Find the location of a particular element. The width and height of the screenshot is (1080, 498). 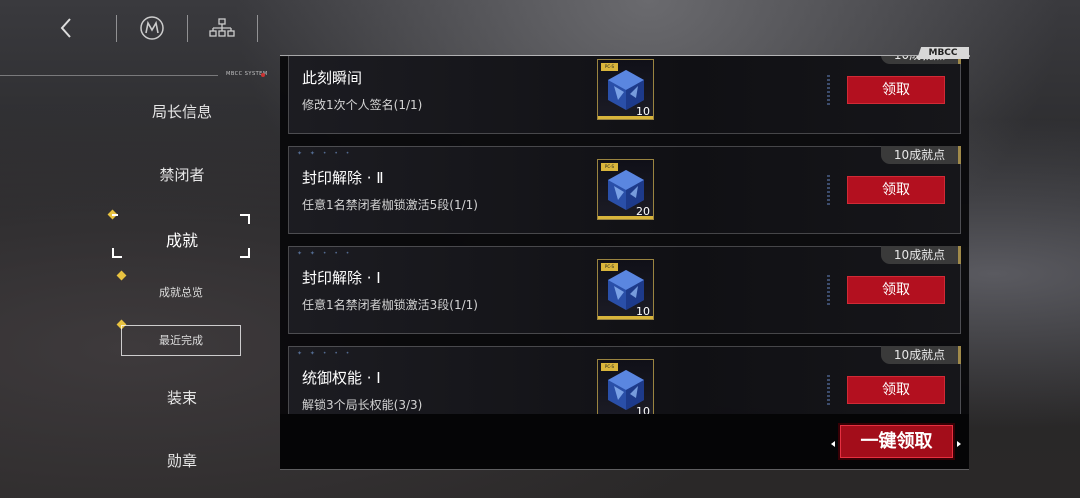

subnav-item-overview: 成就总览 is located at coordinates (181, 292).